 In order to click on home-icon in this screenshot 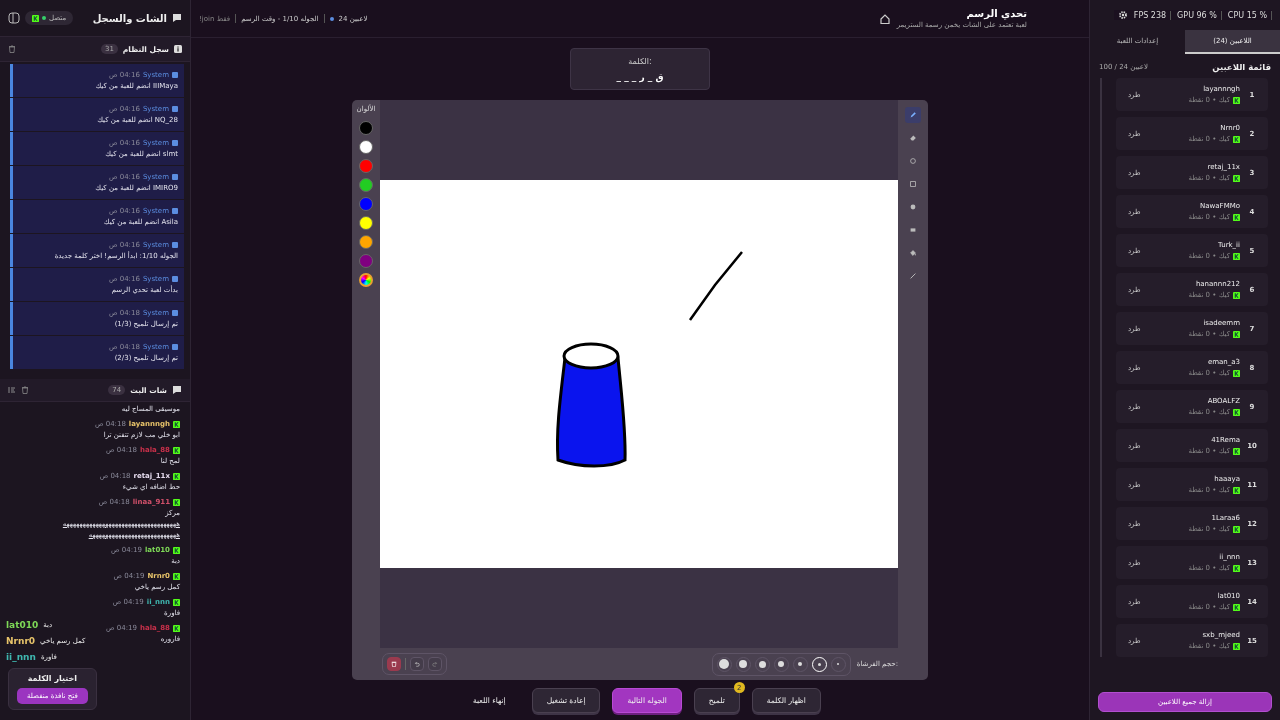, I will do `click(884, 18)`.